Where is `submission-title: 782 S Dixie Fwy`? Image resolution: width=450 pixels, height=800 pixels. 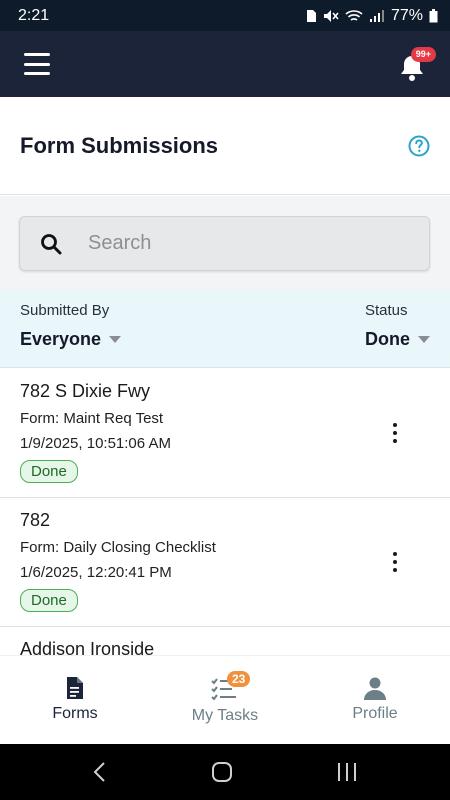 submission-title: 782 S Dixie Fwy is located at coordinates (85, 391).